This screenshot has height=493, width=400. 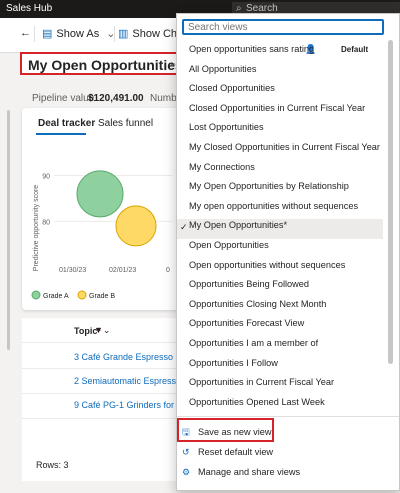 I want to click on table-row: 3 Café Grande Espresso Mac, so click(x=133, y=357).